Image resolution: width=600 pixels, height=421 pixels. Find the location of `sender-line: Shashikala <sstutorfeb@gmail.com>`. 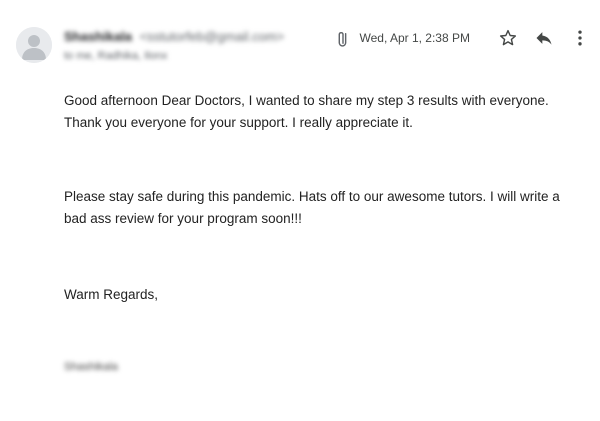

sender-line: Shashikala <sstutorfeb@gmail.com> is located at coordinates (174, 37).